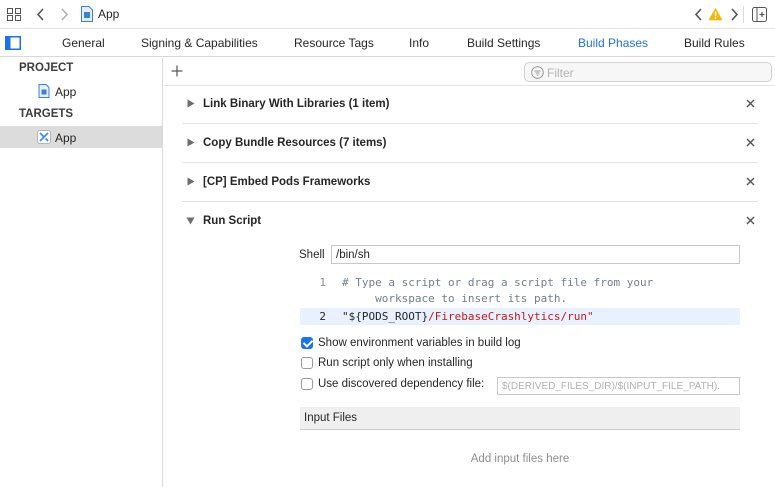  Describe the element at coordinates (503, 43) in the screenshot. I see `tab-build-settings: Build Settings` at that location.